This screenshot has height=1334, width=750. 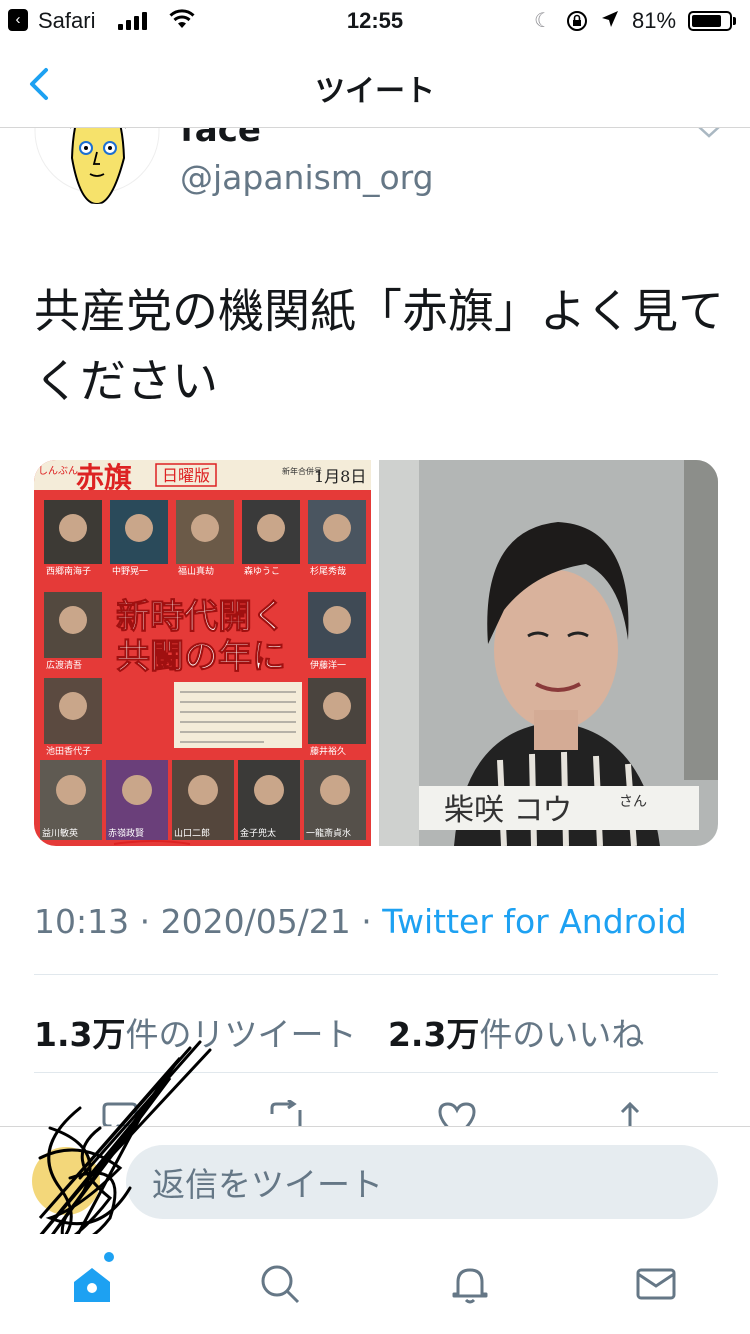 I want to click on retweets-stat: 1.3万件のリツイート, so click(x=195, y=1034).